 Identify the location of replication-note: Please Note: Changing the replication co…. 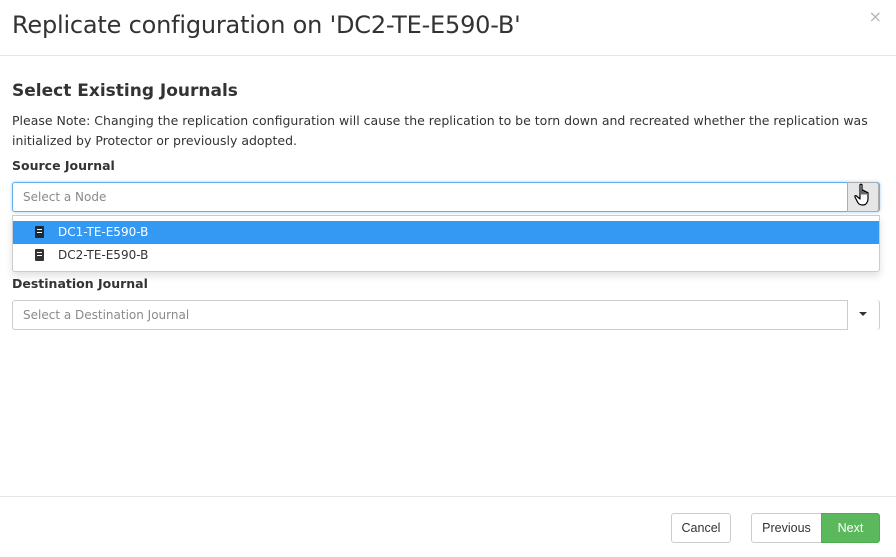
(440, 130).